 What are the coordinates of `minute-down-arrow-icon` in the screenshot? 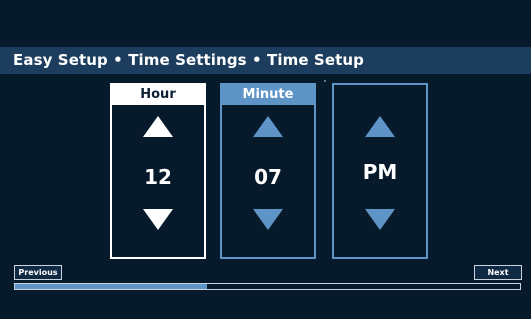 It's located at (268, 219).